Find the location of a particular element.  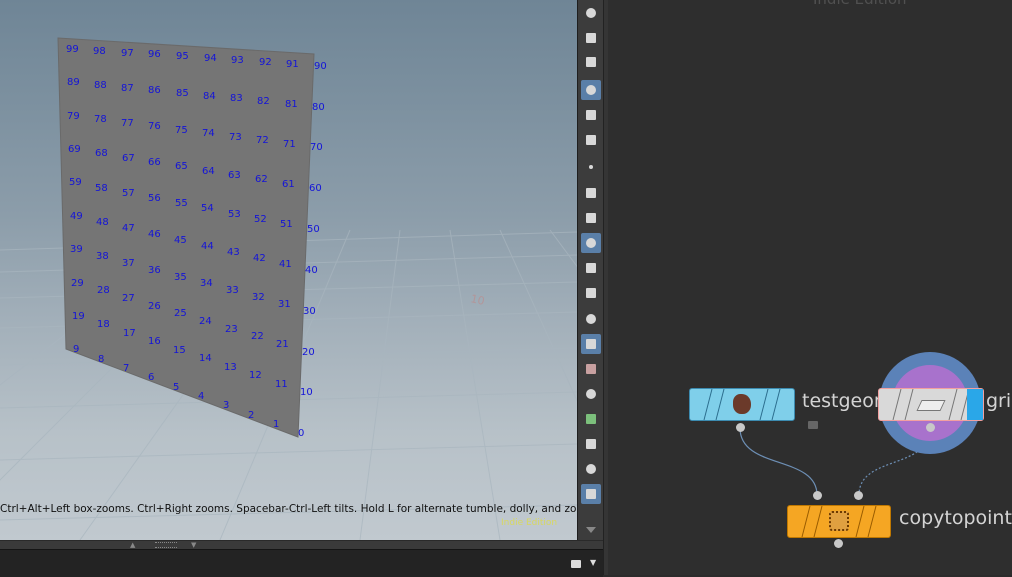

dropdown-arrow-icon: ▼ is located at coordinates (593, 562).